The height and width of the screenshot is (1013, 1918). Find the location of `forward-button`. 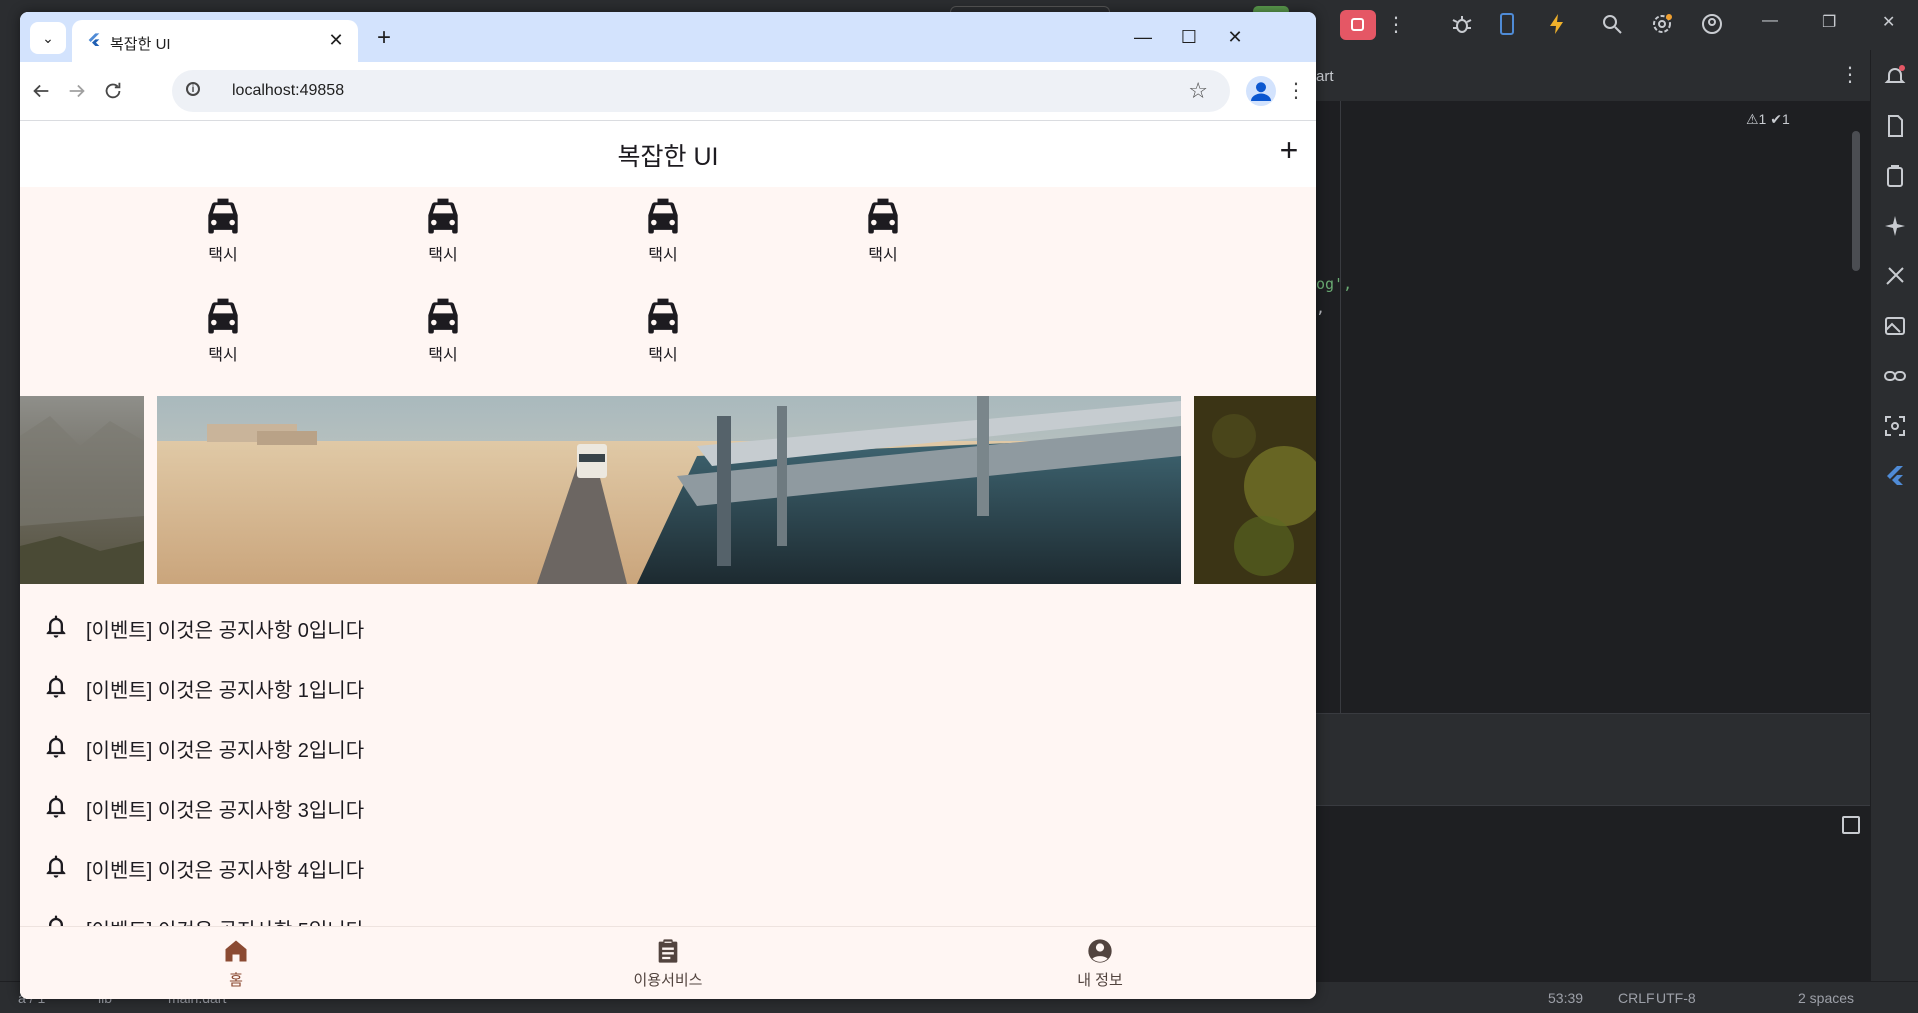

forward-button is located at coordinates (77, 91).